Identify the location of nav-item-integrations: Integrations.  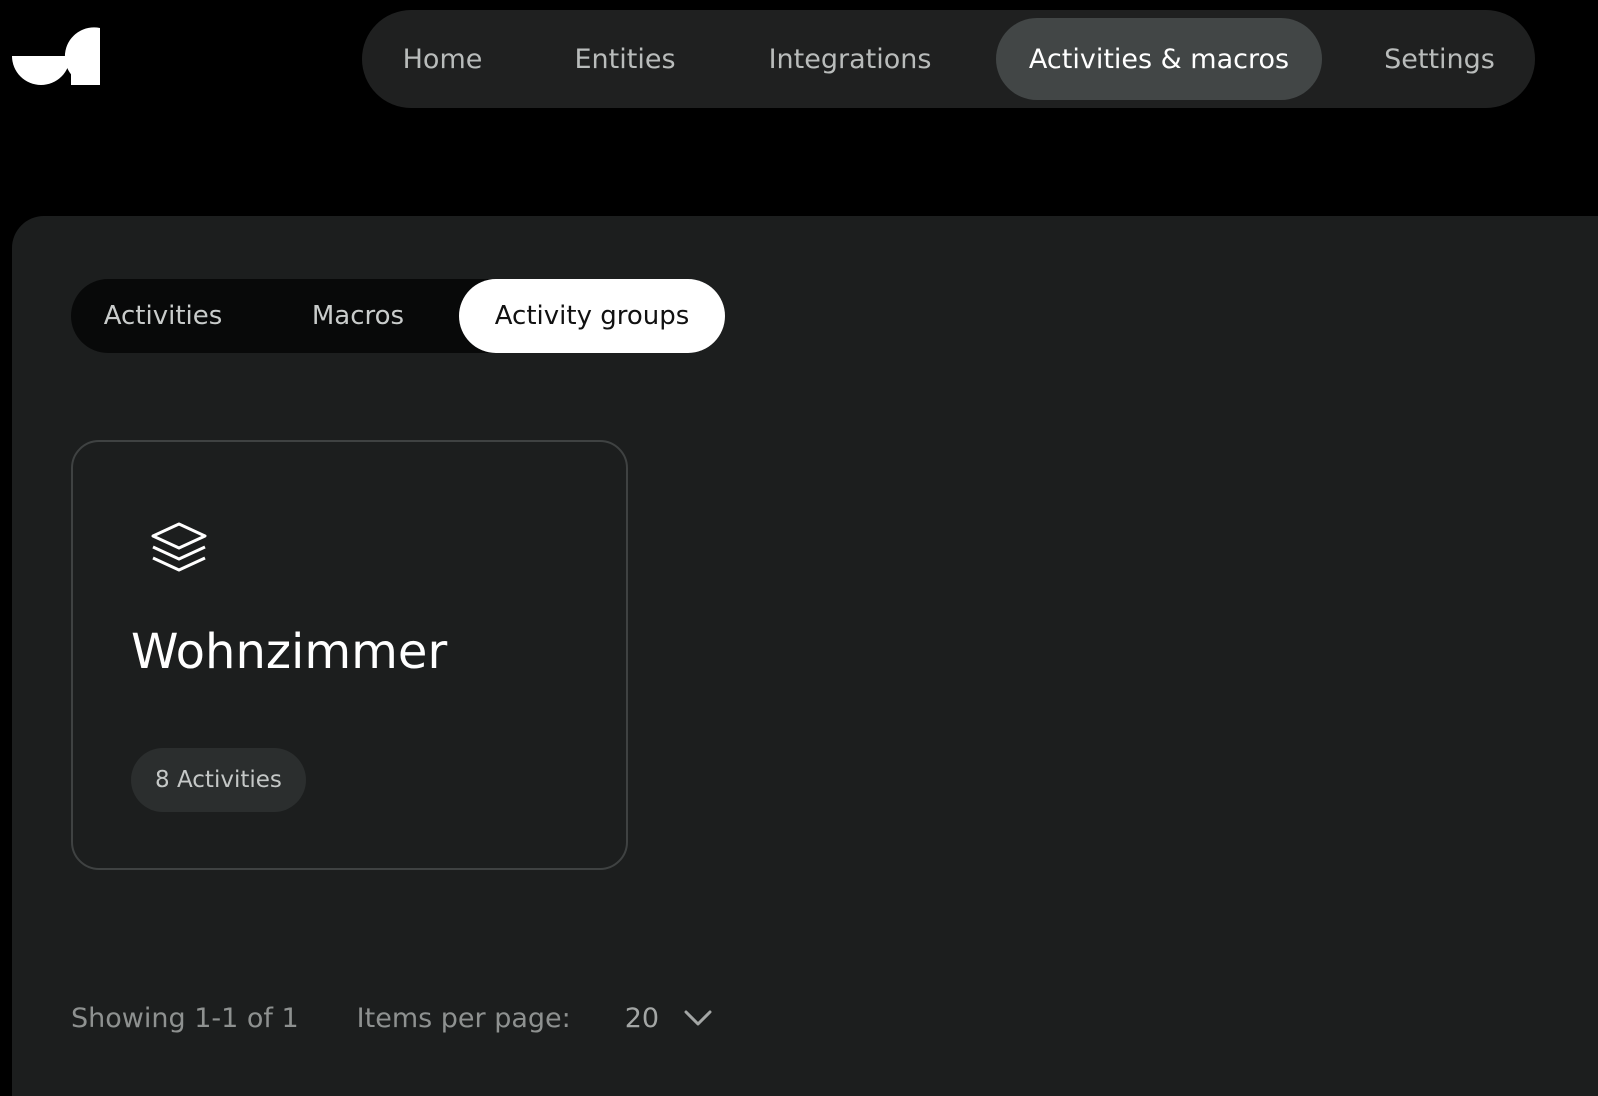
(850, 59).